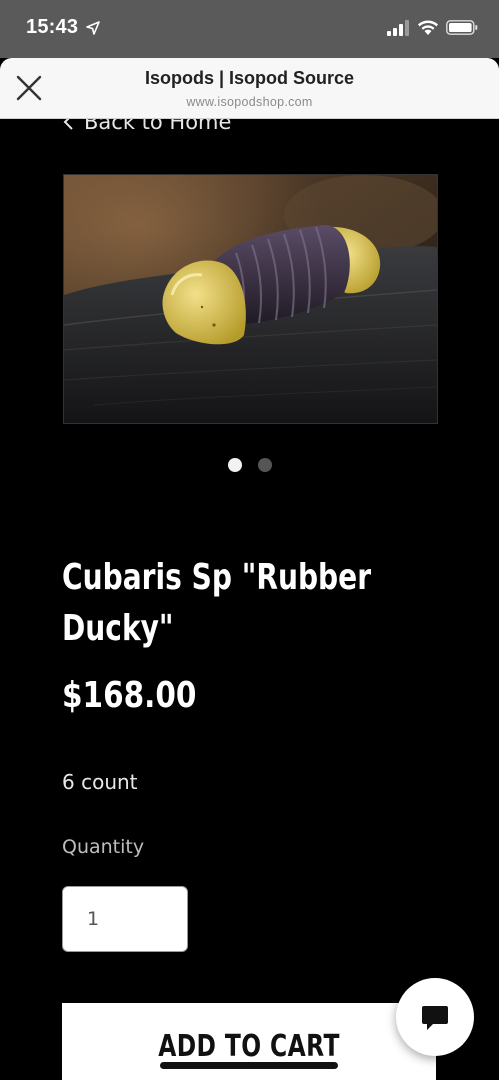  Describe the element at coordinates (249, 102) in the screenshot. I see `site-url: www.isopodshop.com` at that location.